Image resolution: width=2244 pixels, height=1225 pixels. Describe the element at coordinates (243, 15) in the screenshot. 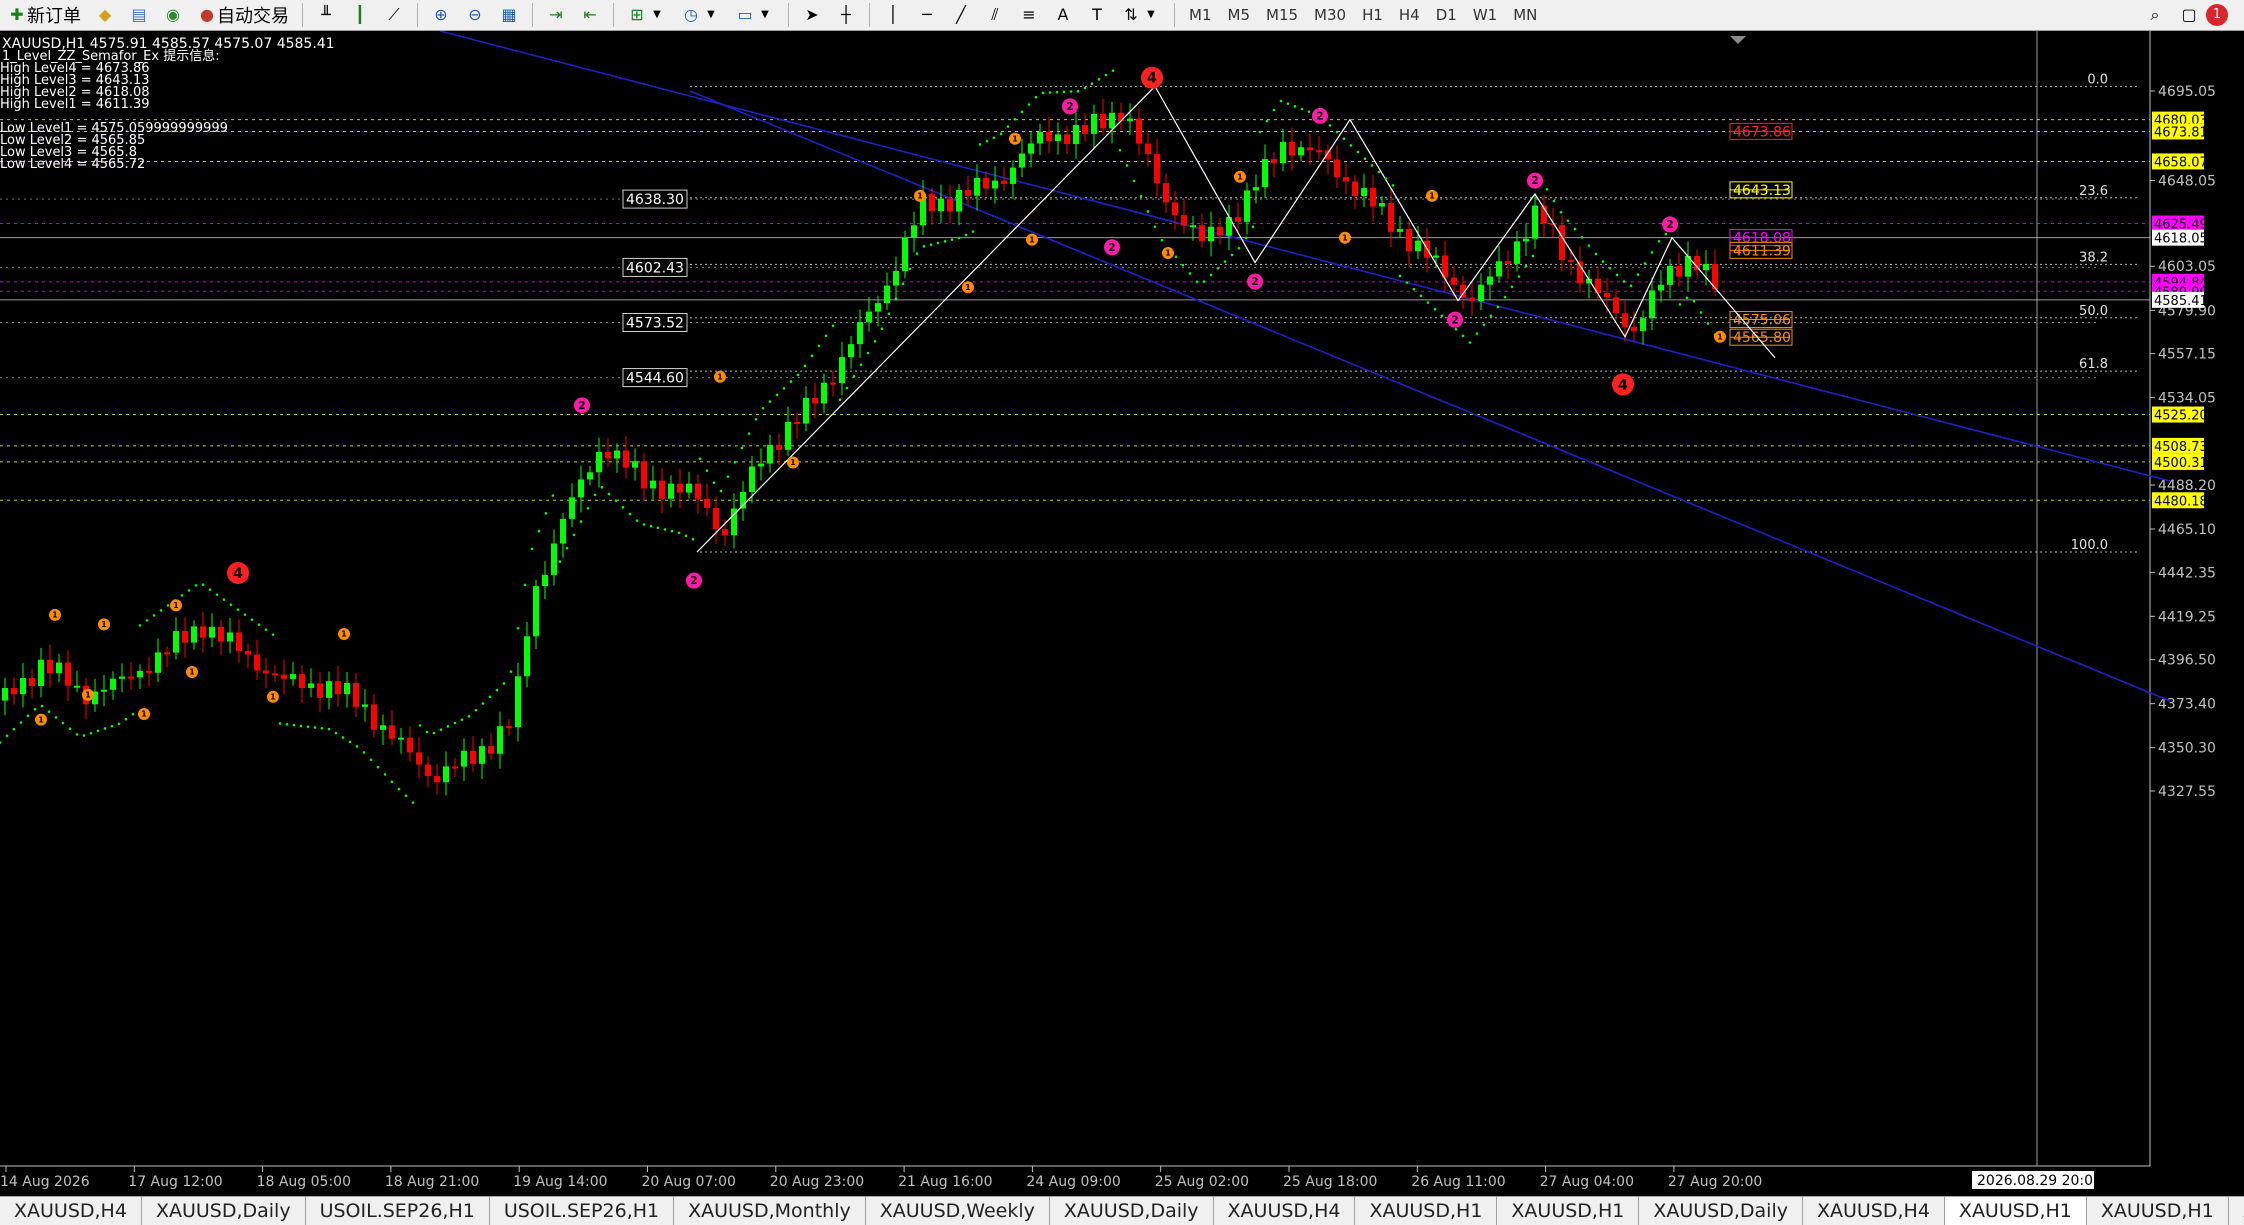

I see `auto-trade-button: ● 自动交易` at that location.